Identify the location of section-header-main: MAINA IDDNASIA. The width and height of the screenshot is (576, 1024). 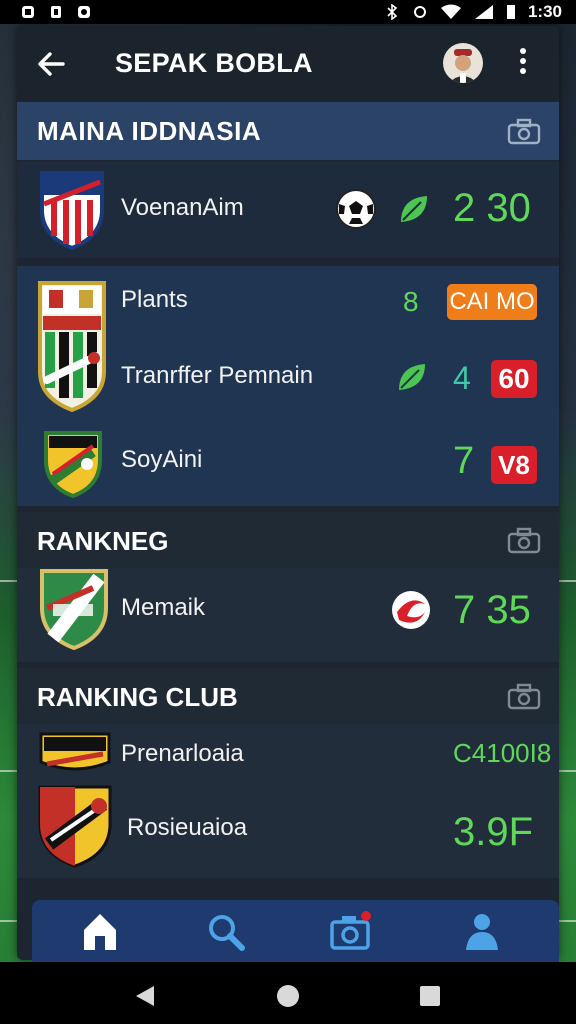
(288, 131).